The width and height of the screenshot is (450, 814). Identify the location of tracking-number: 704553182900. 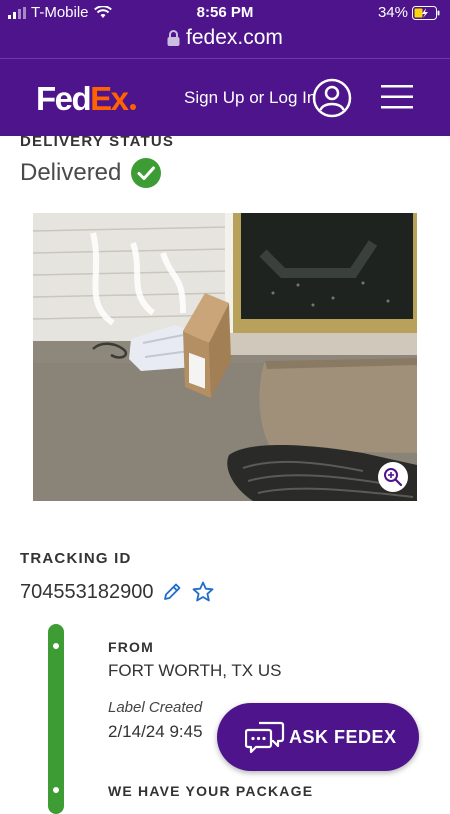
(87, 591).